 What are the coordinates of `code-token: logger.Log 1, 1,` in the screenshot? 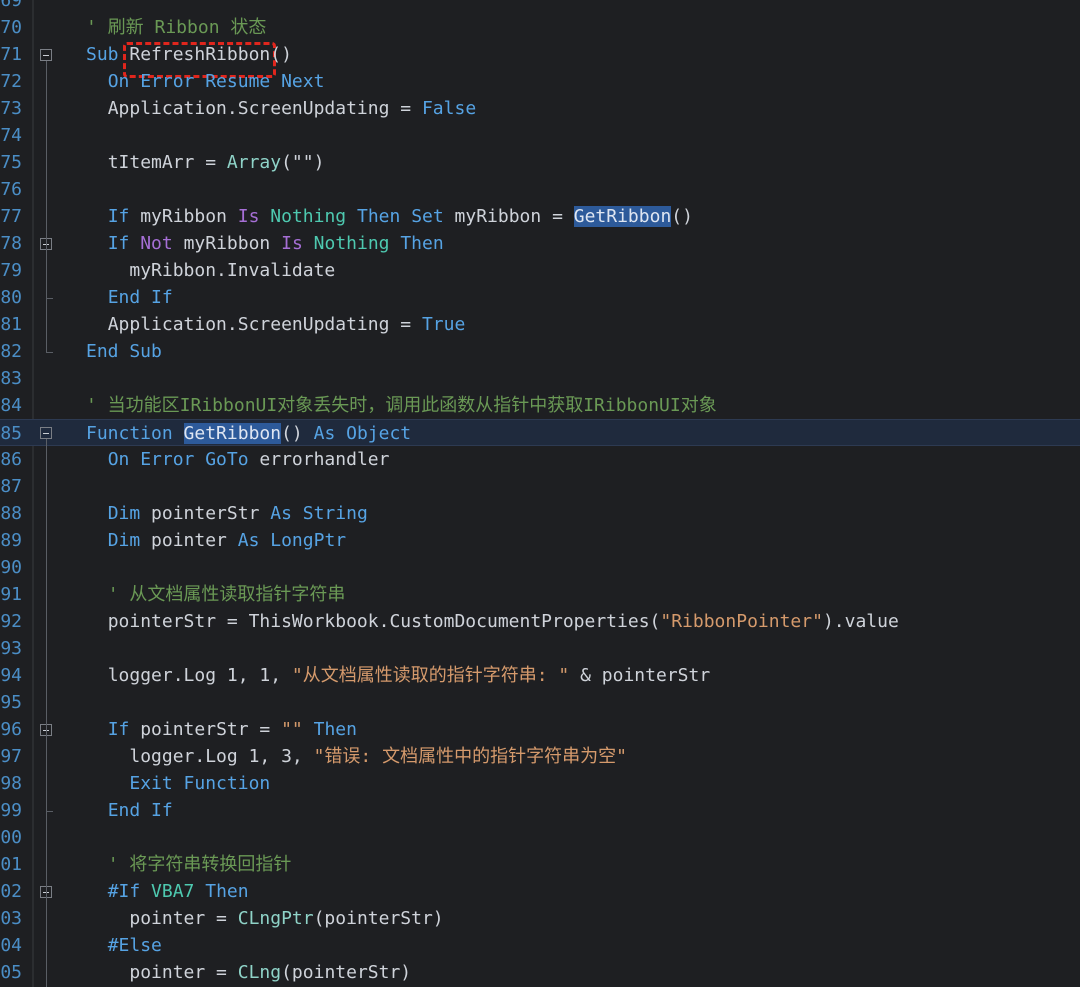 It's located at (199, 675).